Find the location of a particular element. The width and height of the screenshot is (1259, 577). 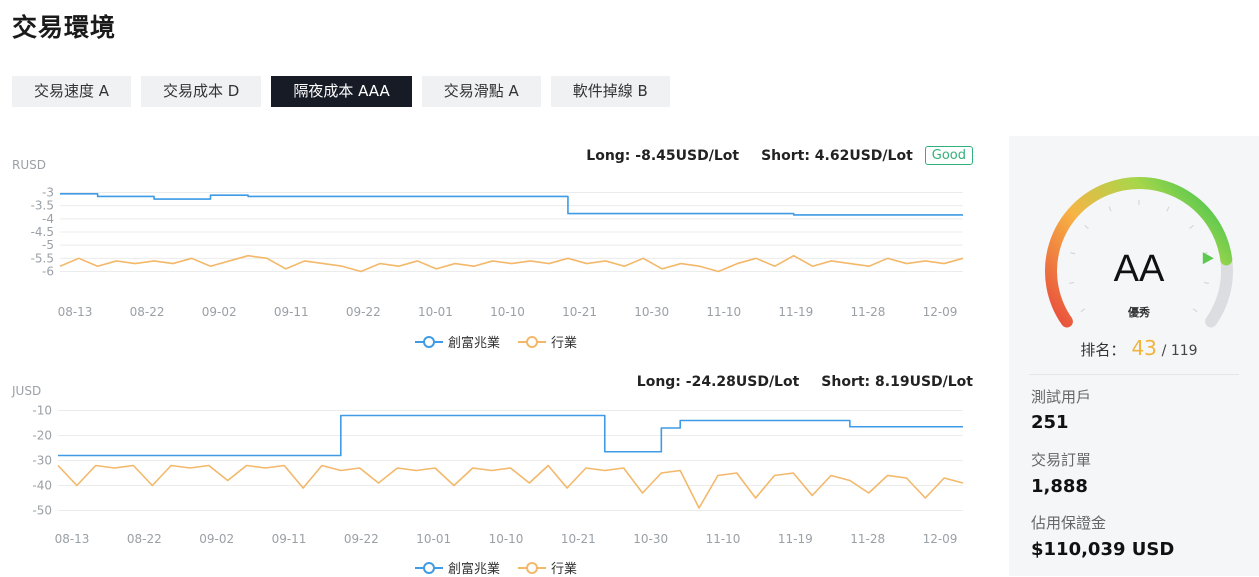

tab-bar: 交易速度 A 交易成本 D 隔夜成本 AAA 交易滑點 A 軟件掉線 B is located at coordinates (341, 91).